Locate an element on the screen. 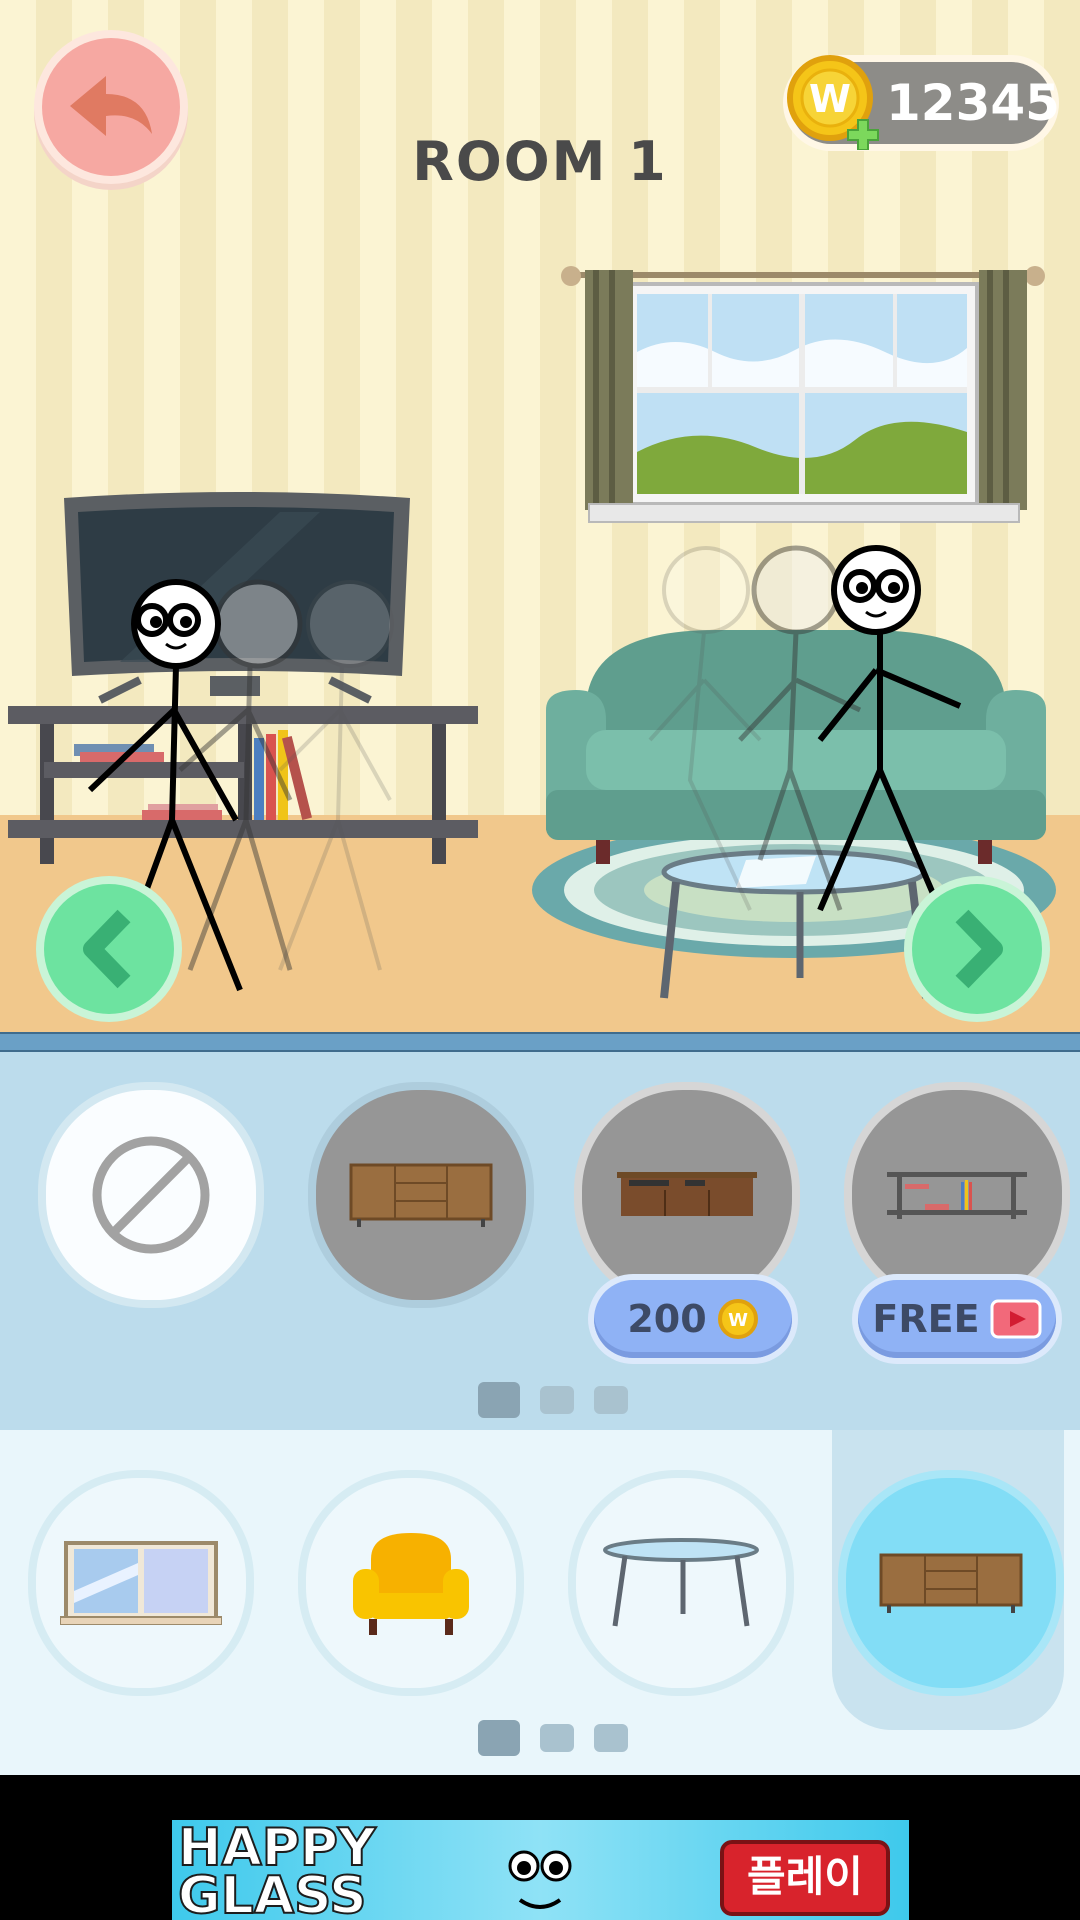 Image resolution: width=1080 pixels, height=1920 pixels. ad-title-line-2: GLASS is located at coordinates (272, 1893).